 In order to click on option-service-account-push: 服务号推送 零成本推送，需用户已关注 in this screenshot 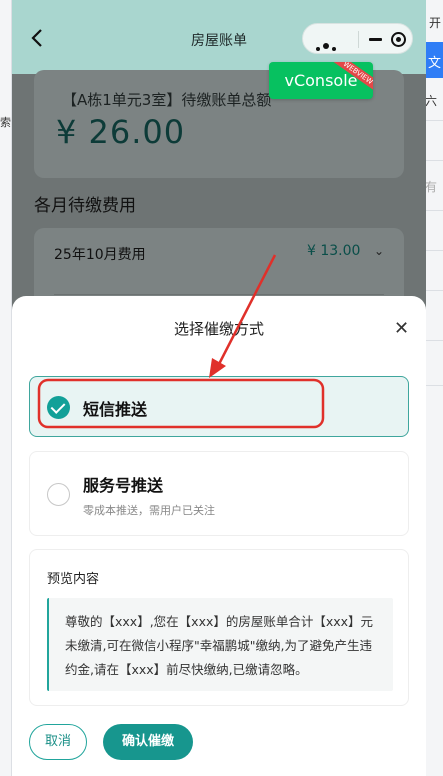, I will do `click(219, 493)`.